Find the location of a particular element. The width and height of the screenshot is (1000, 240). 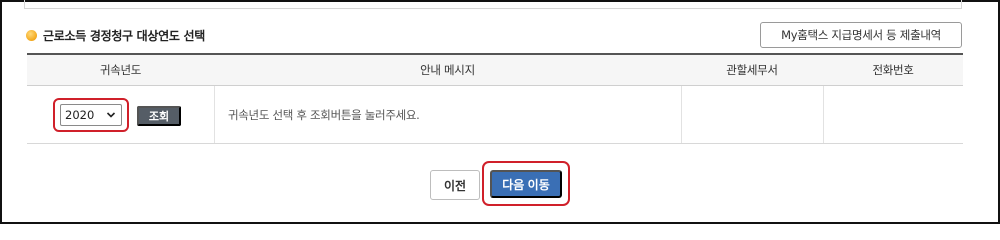

header-year: 귀속년도 is located at coordinates (120, 70).